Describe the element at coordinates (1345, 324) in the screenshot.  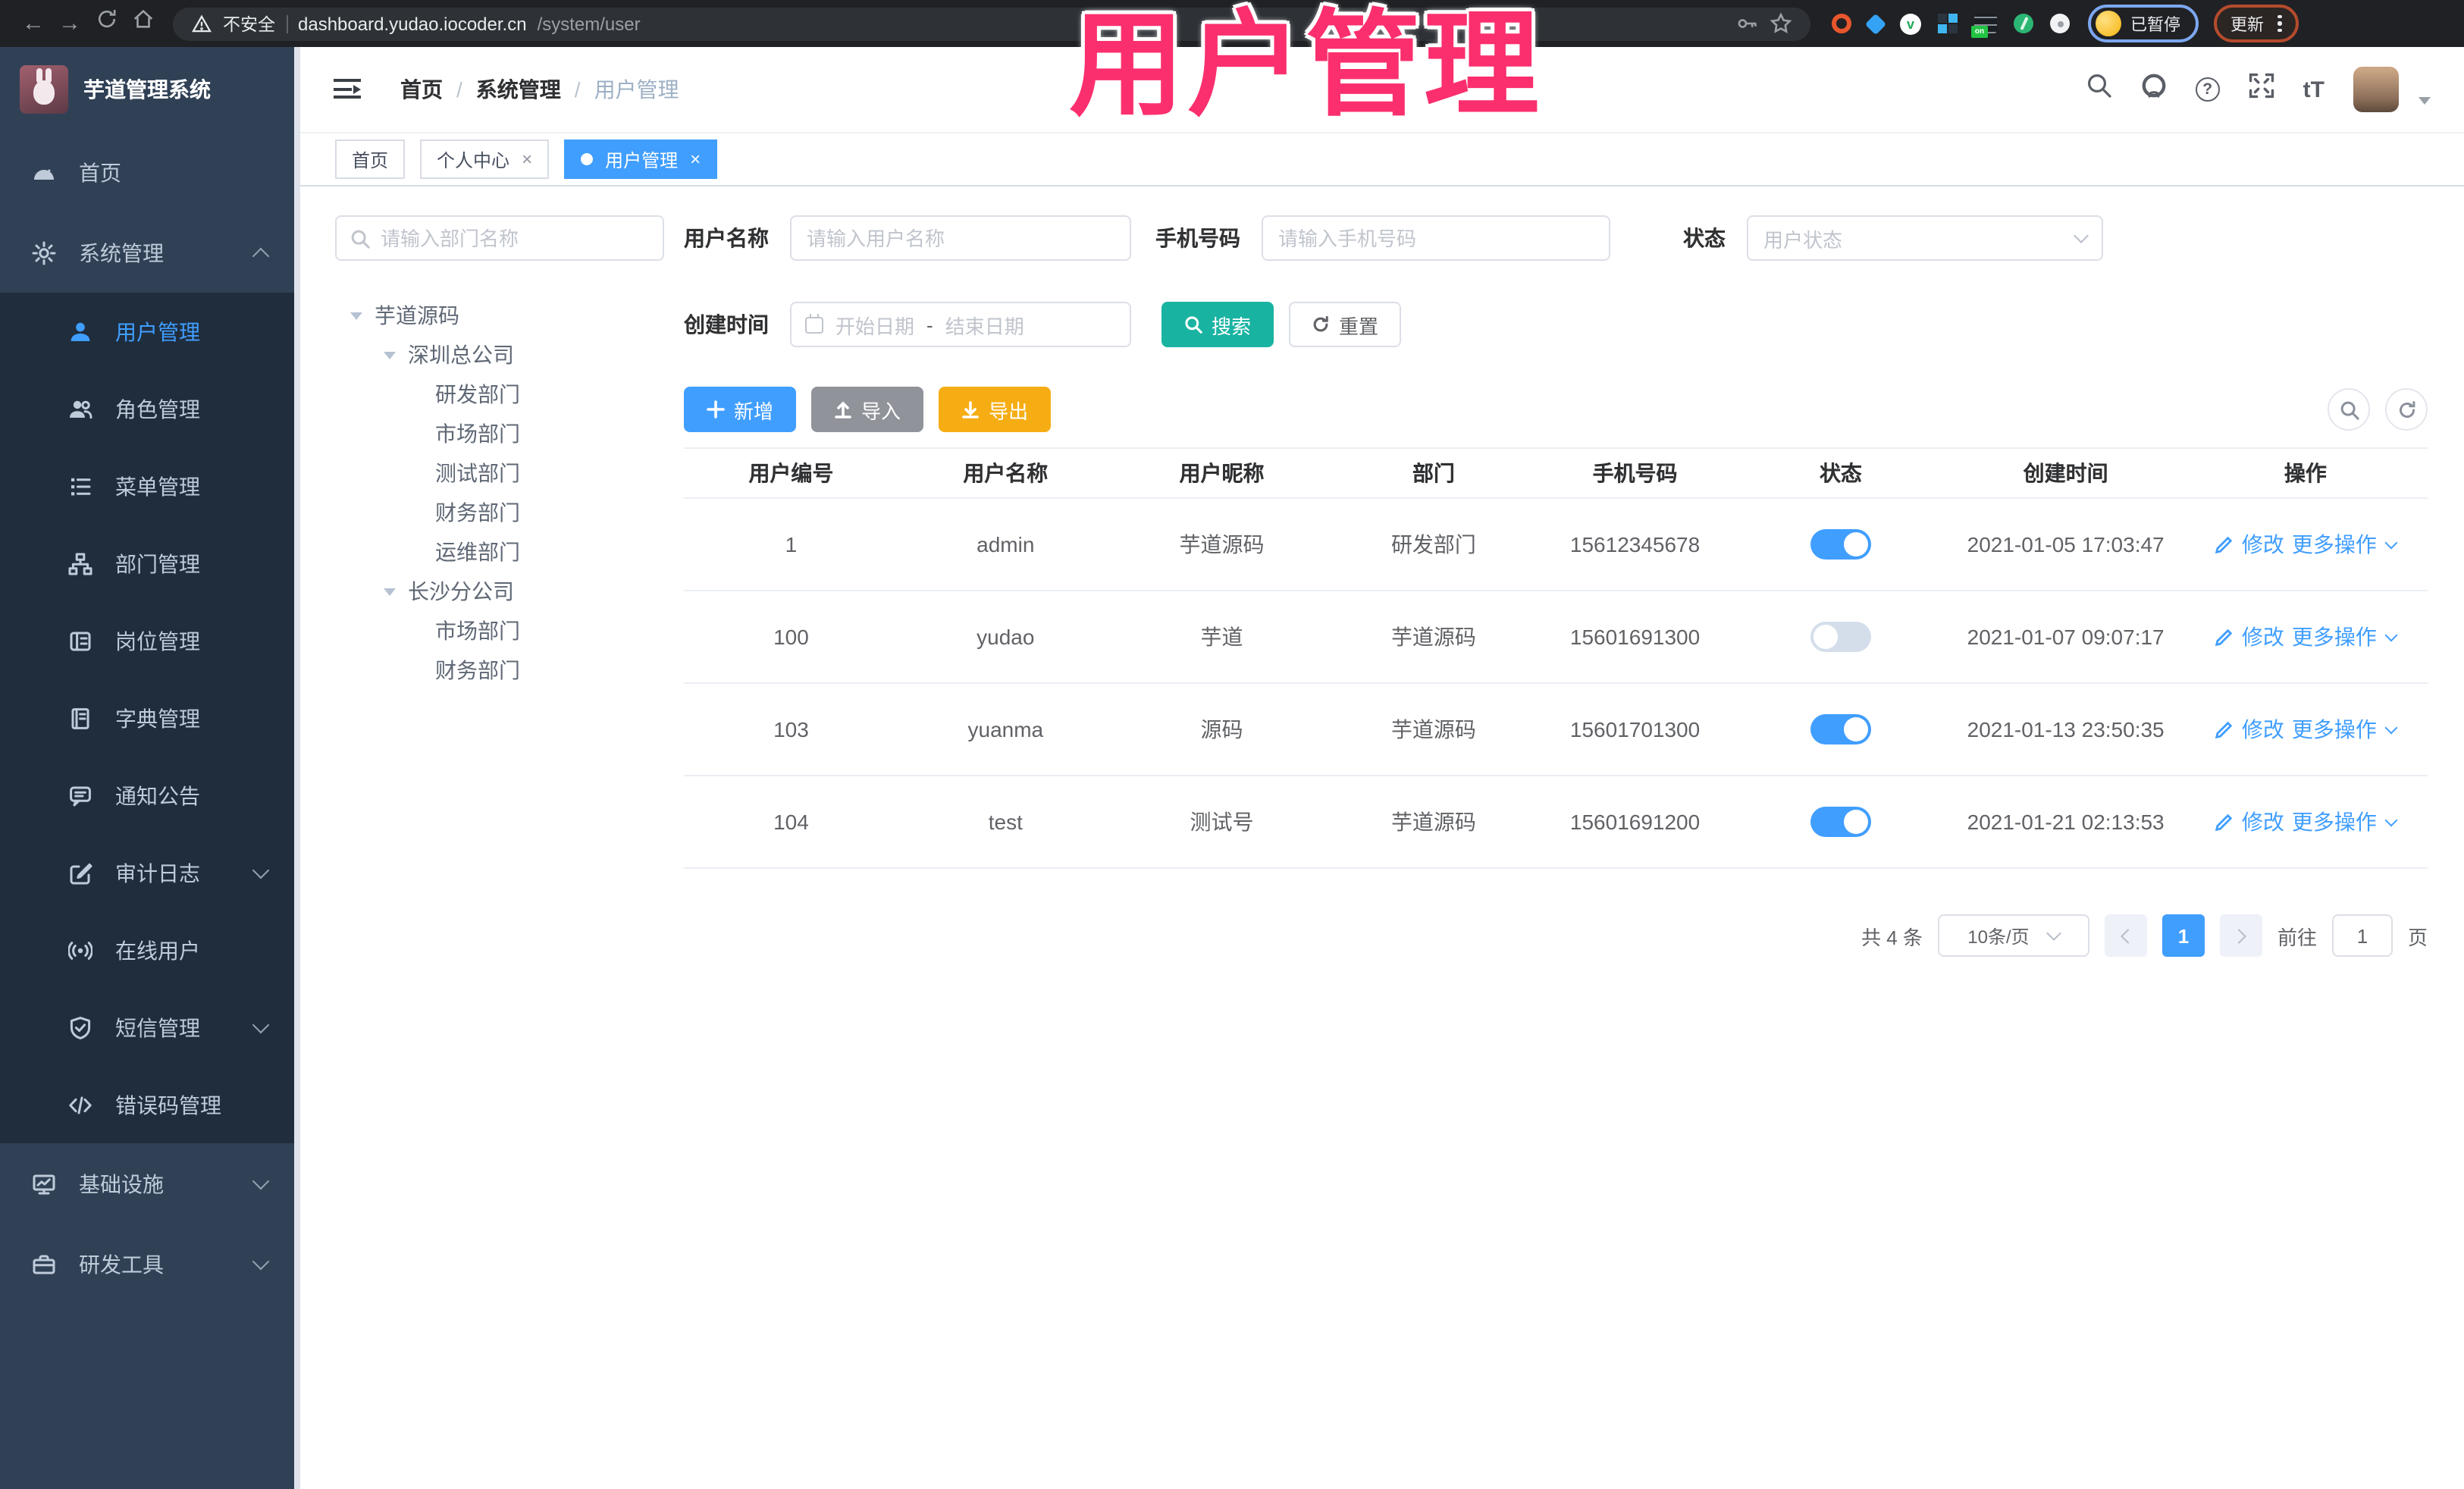
I see `reset-button: 重置` at that location.